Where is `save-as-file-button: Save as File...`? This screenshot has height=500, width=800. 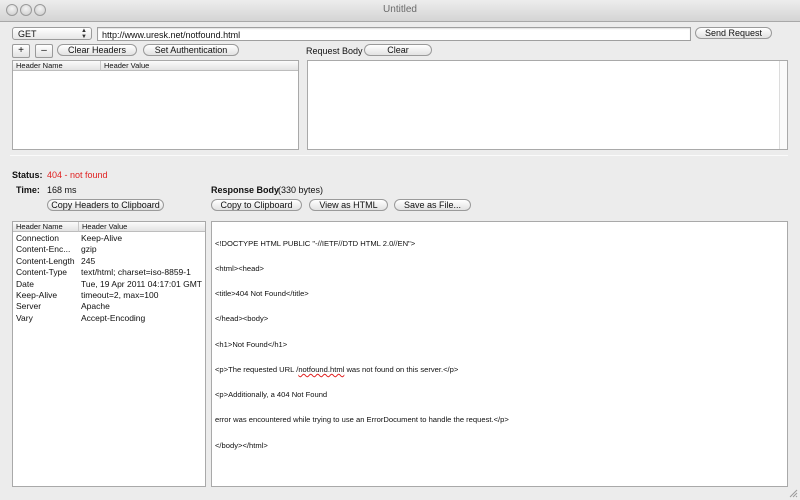
save-as-file-button: Save as File... is located at coordinates (432, 205).